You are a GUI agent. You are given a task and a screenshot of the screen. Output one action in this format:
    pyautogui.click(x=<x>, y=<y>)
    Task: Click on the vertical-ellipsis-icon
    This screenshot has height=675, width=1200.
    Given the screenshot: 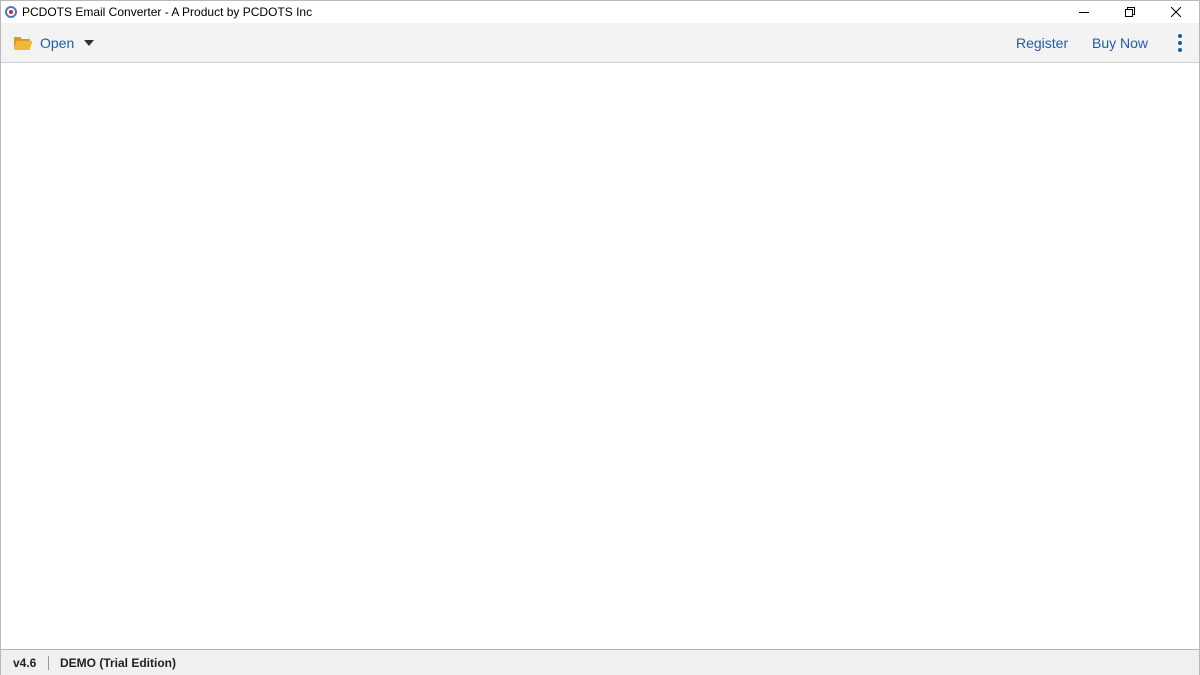 What is the action you would take?
    pyautogui.click(x=1180, y=43)
    